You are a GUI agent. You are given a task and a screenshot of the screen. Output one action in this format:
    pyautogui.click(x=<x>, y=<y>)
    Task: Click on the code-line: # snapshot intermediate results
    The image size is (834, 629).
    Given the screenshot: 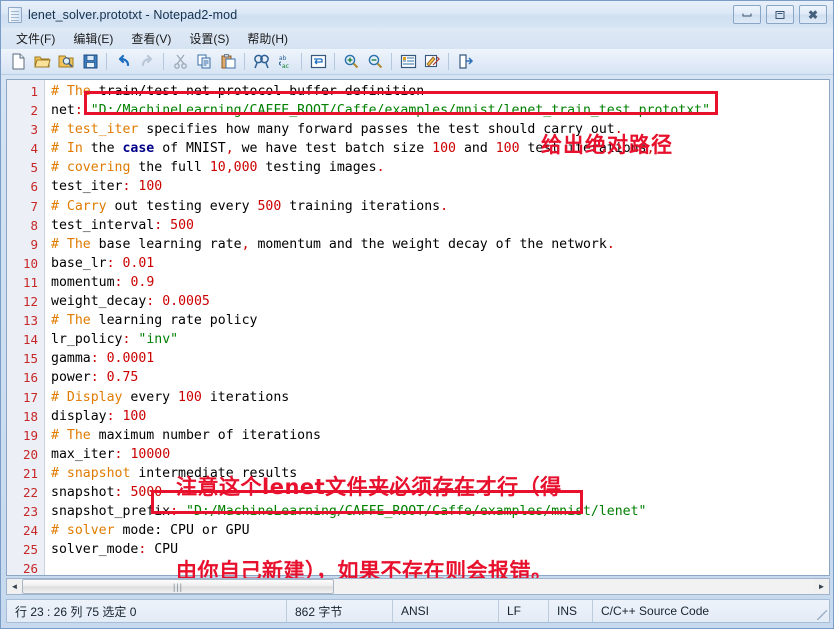 What is the action you would take?
    pyautogui.click(x=174, y=473)
    